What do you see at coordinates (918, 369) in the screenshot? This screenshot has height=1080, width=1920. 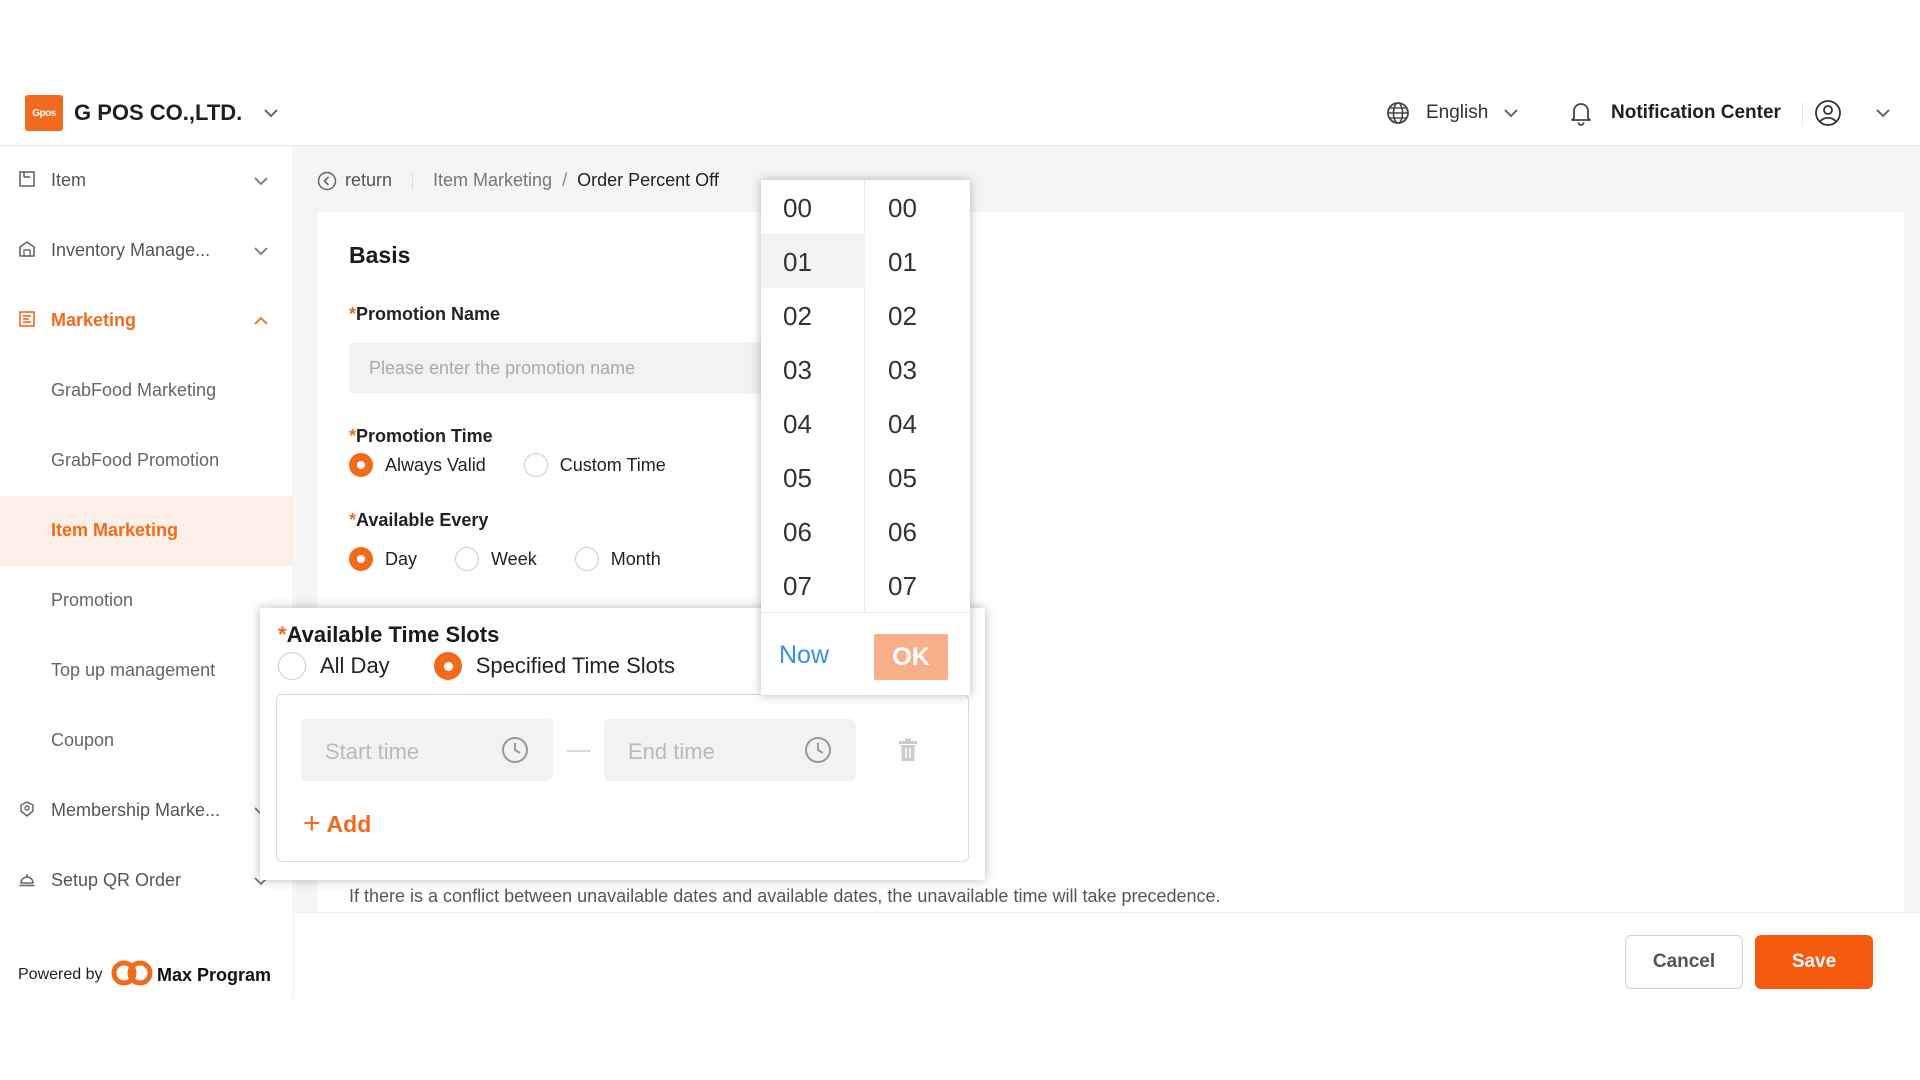 I see `minute-option: 03` at bounding box center [918, 369].